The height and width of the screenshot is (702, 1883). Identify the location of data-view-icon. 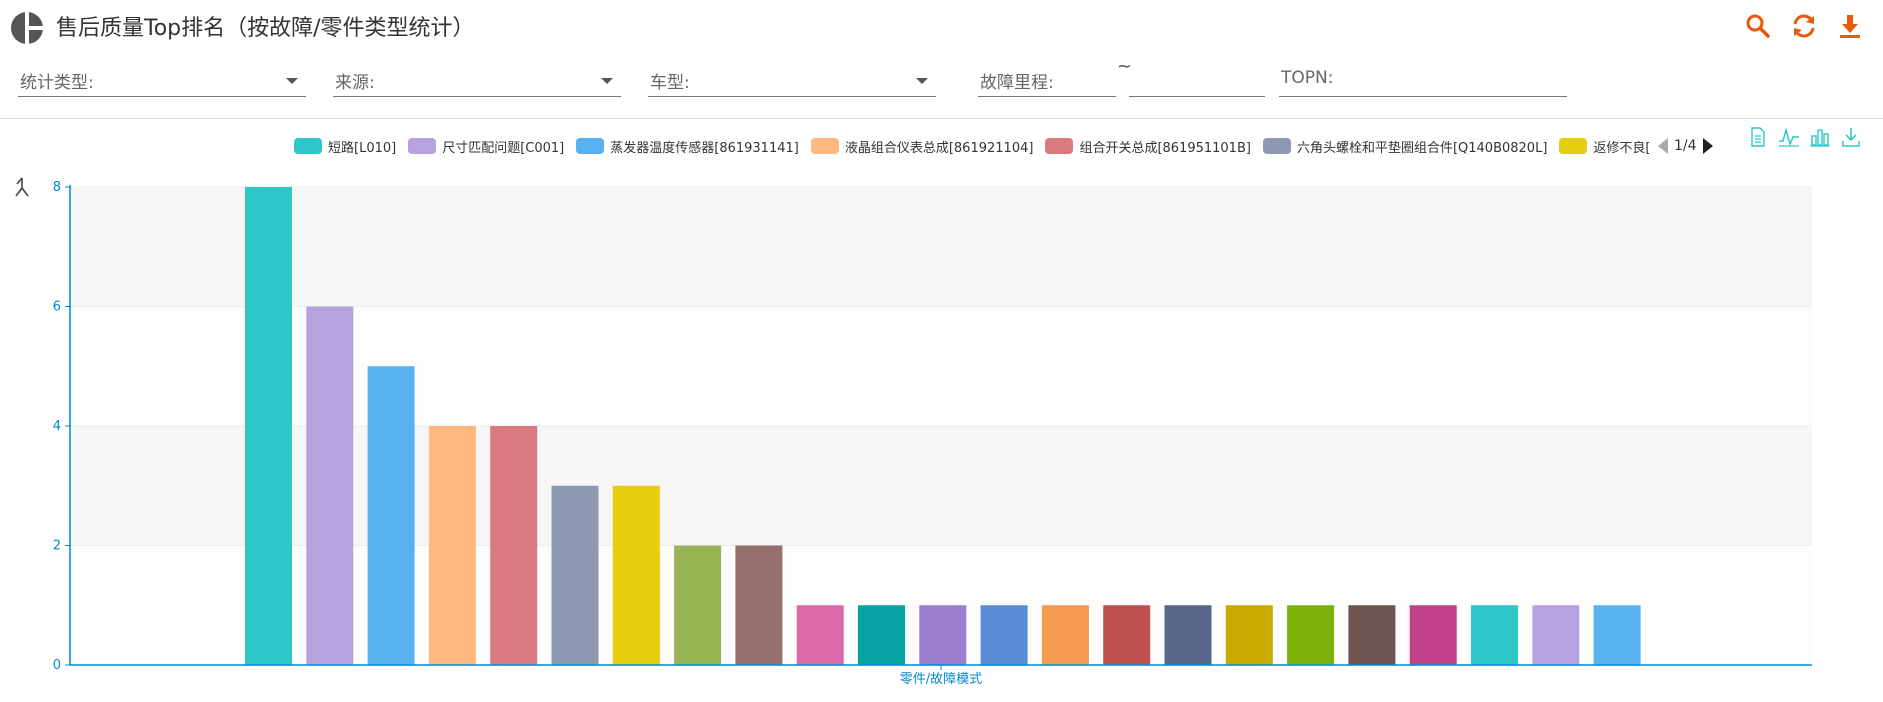
(1758, 137).